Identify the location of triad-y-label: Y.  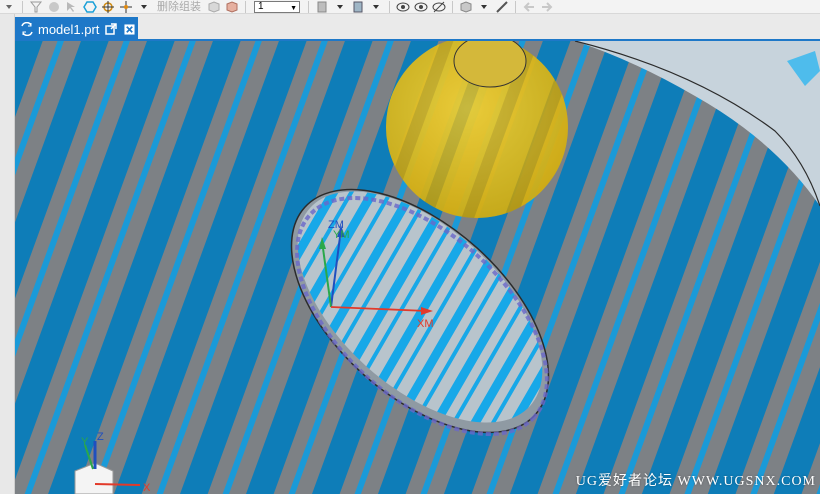
(85, 442).